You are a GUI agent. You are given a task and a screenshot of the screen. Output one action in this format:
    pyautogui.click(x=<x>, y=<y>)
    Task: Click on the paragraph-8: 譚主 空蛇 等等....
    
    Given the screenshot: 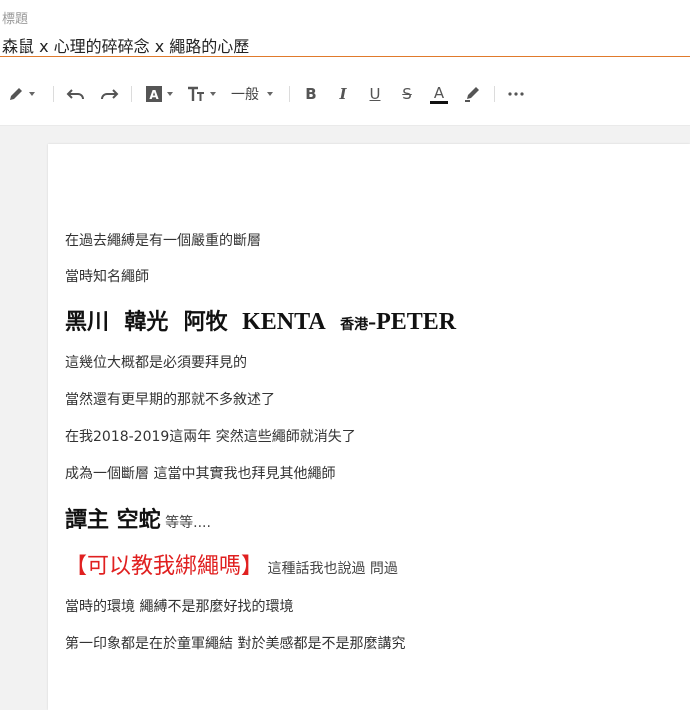 What is the action you would take?
    pyautogui.click(x=138, y=518)
    